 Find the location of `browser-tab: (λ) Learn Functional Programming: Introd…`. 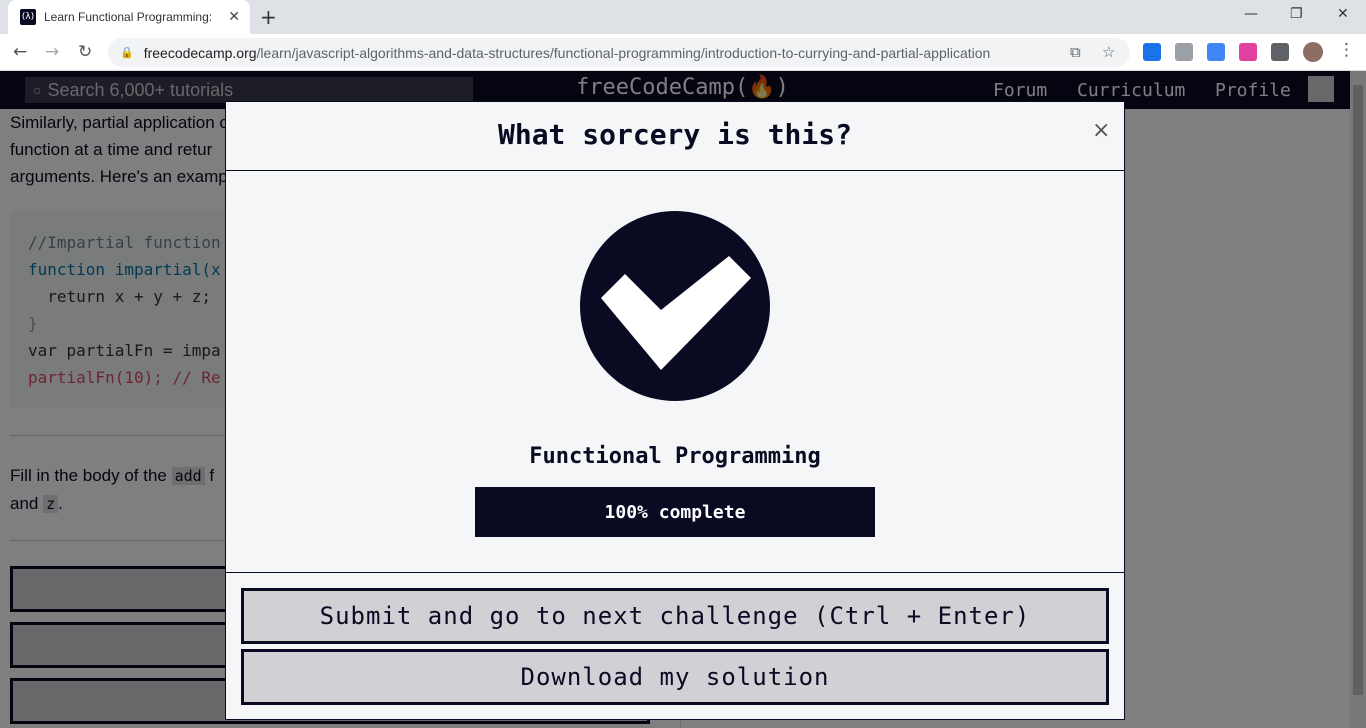

browser-tab: (λ) Learn Functional Programming: Introd… is located at coordinates (129, 17).